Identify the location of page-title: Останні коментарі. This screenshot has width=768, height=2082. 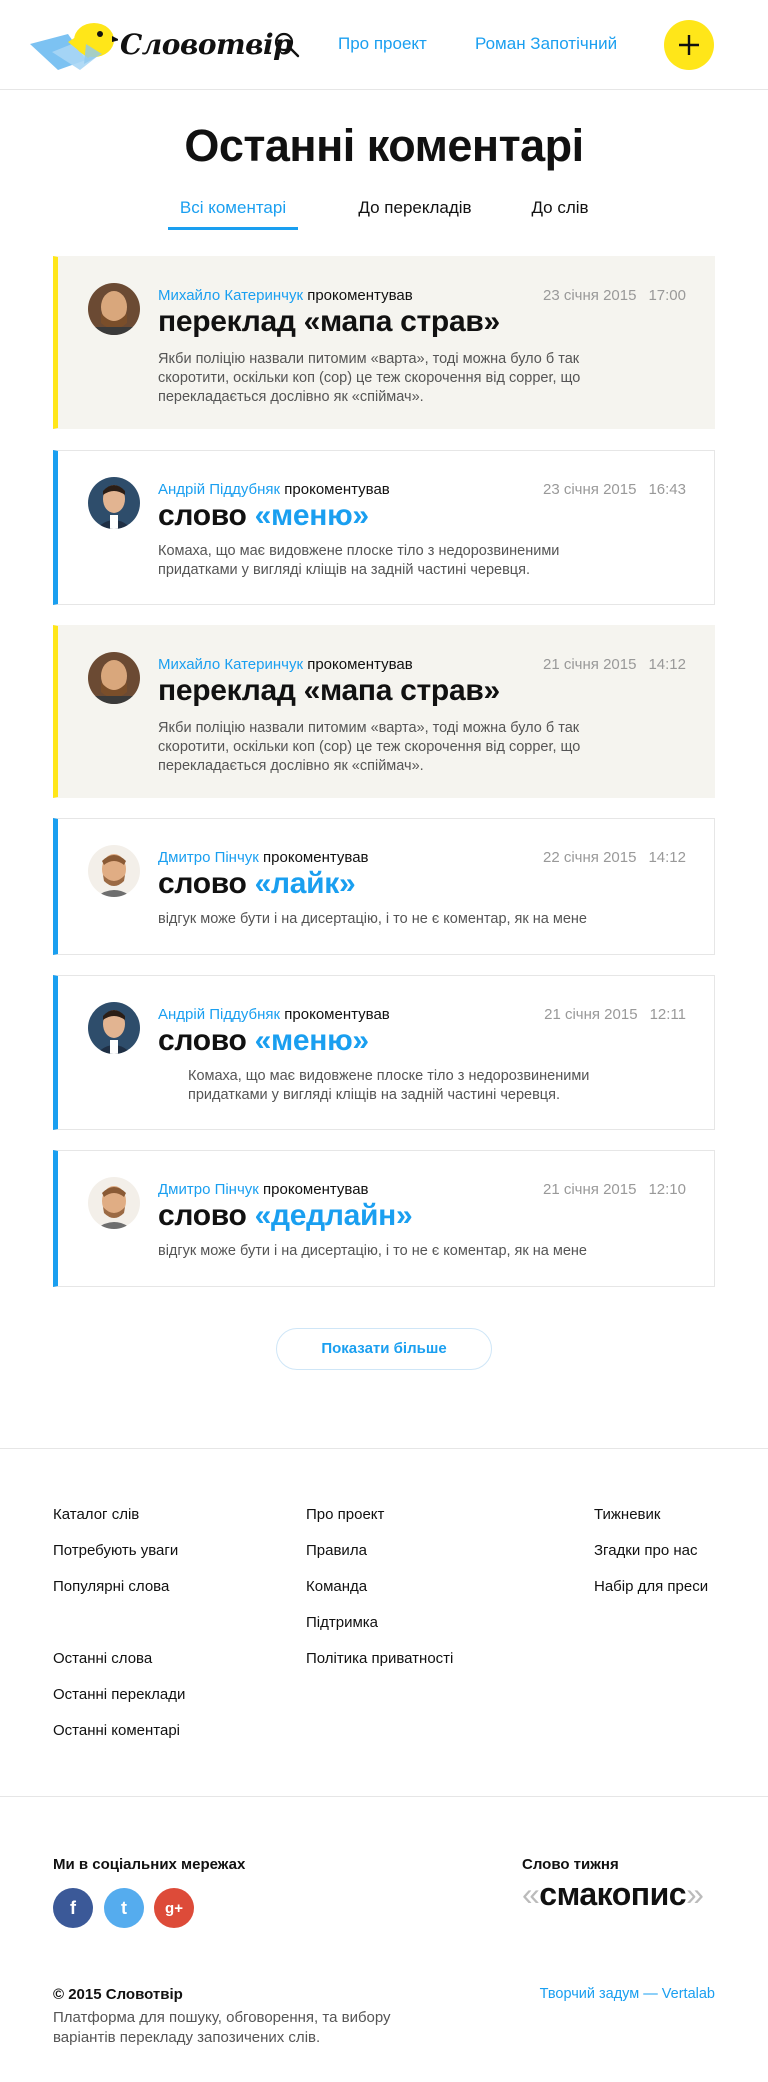
(384, 145).